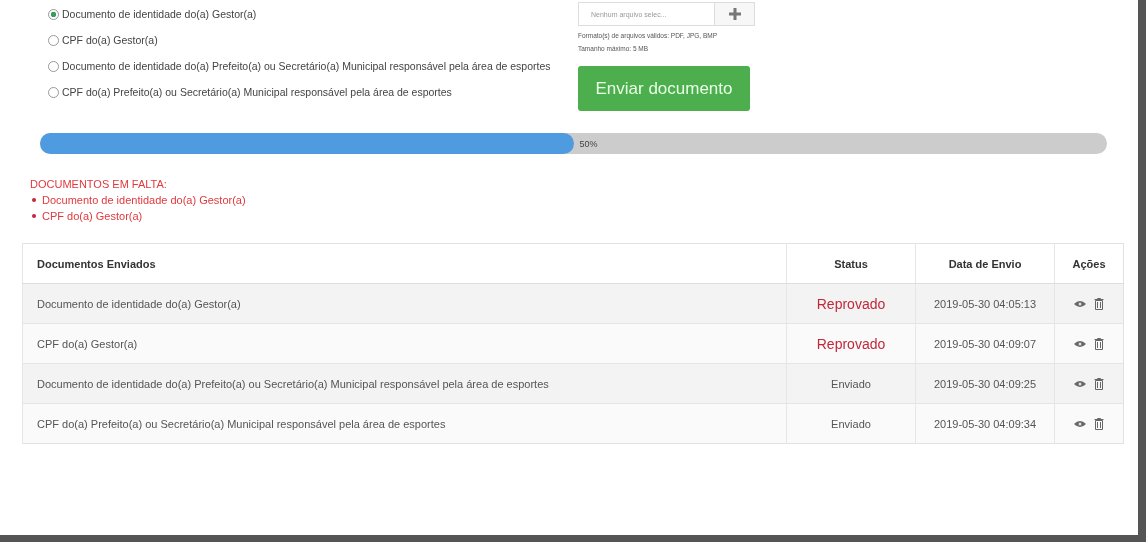  What do you see at coordinates (404, 263) in the screenshot?
I see `column-header: Documentos Enviados` at bounding box center [404, 263].